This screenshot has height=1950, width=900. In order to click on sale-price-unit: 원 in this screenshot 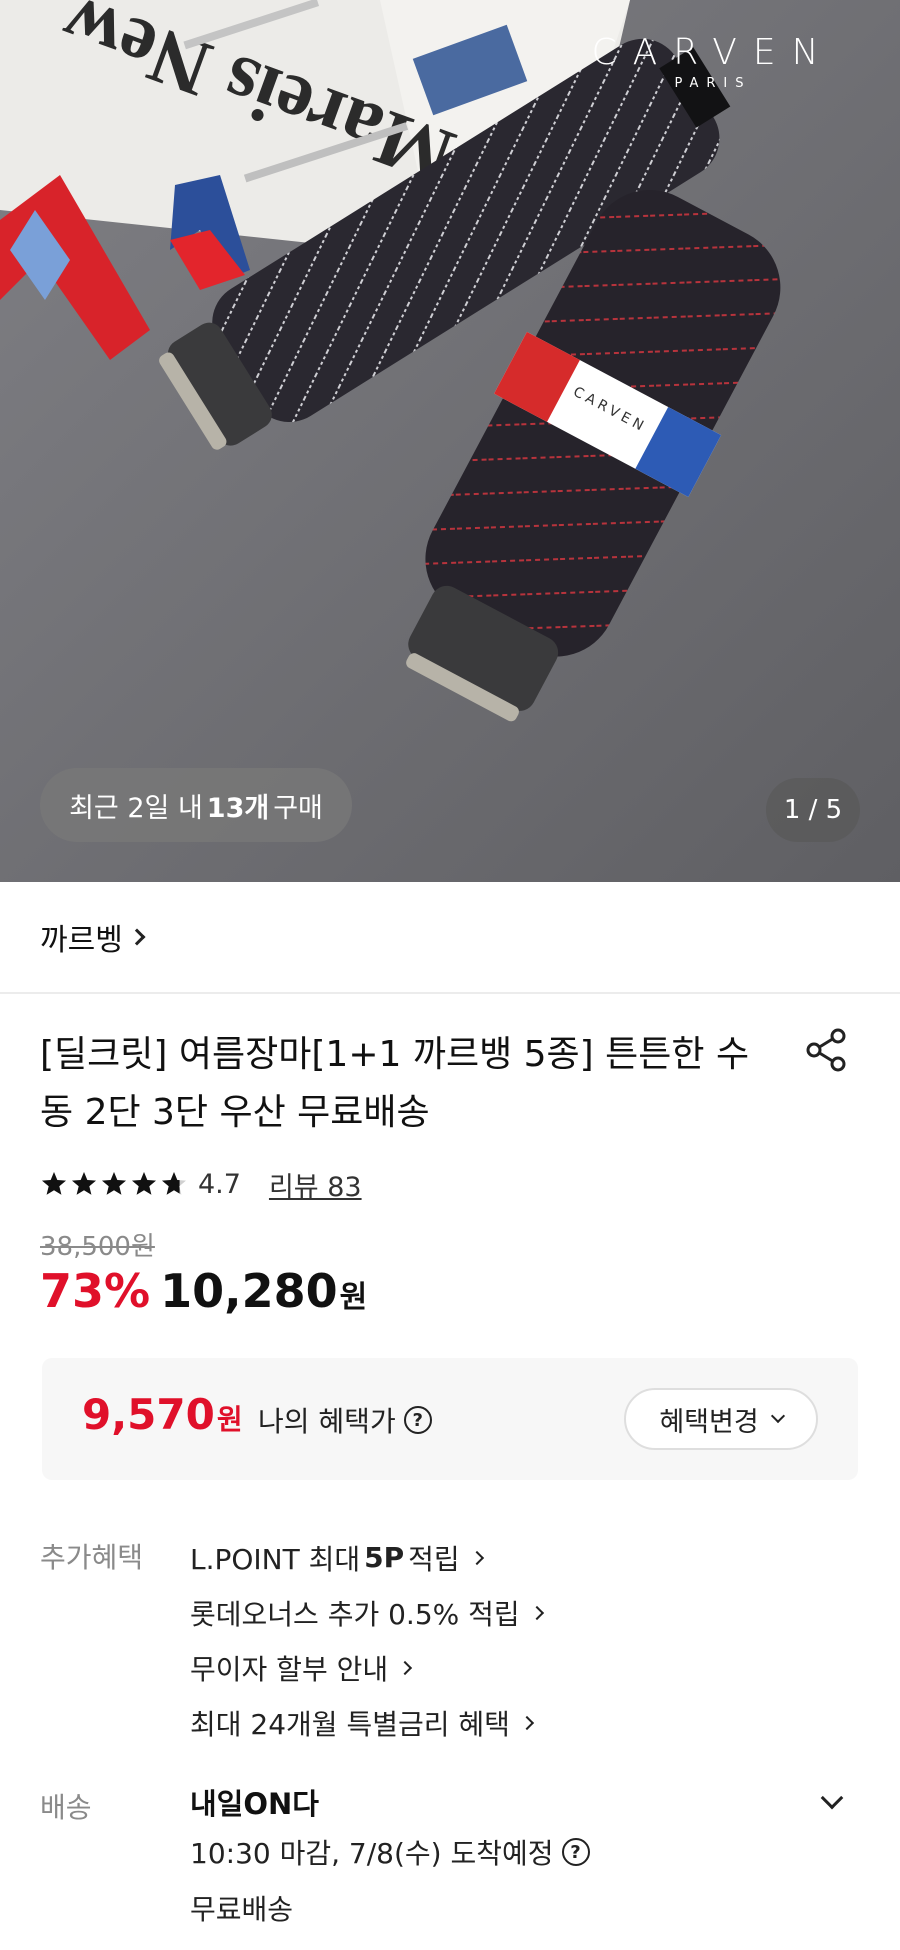, I will do `click(353, 1297)`.